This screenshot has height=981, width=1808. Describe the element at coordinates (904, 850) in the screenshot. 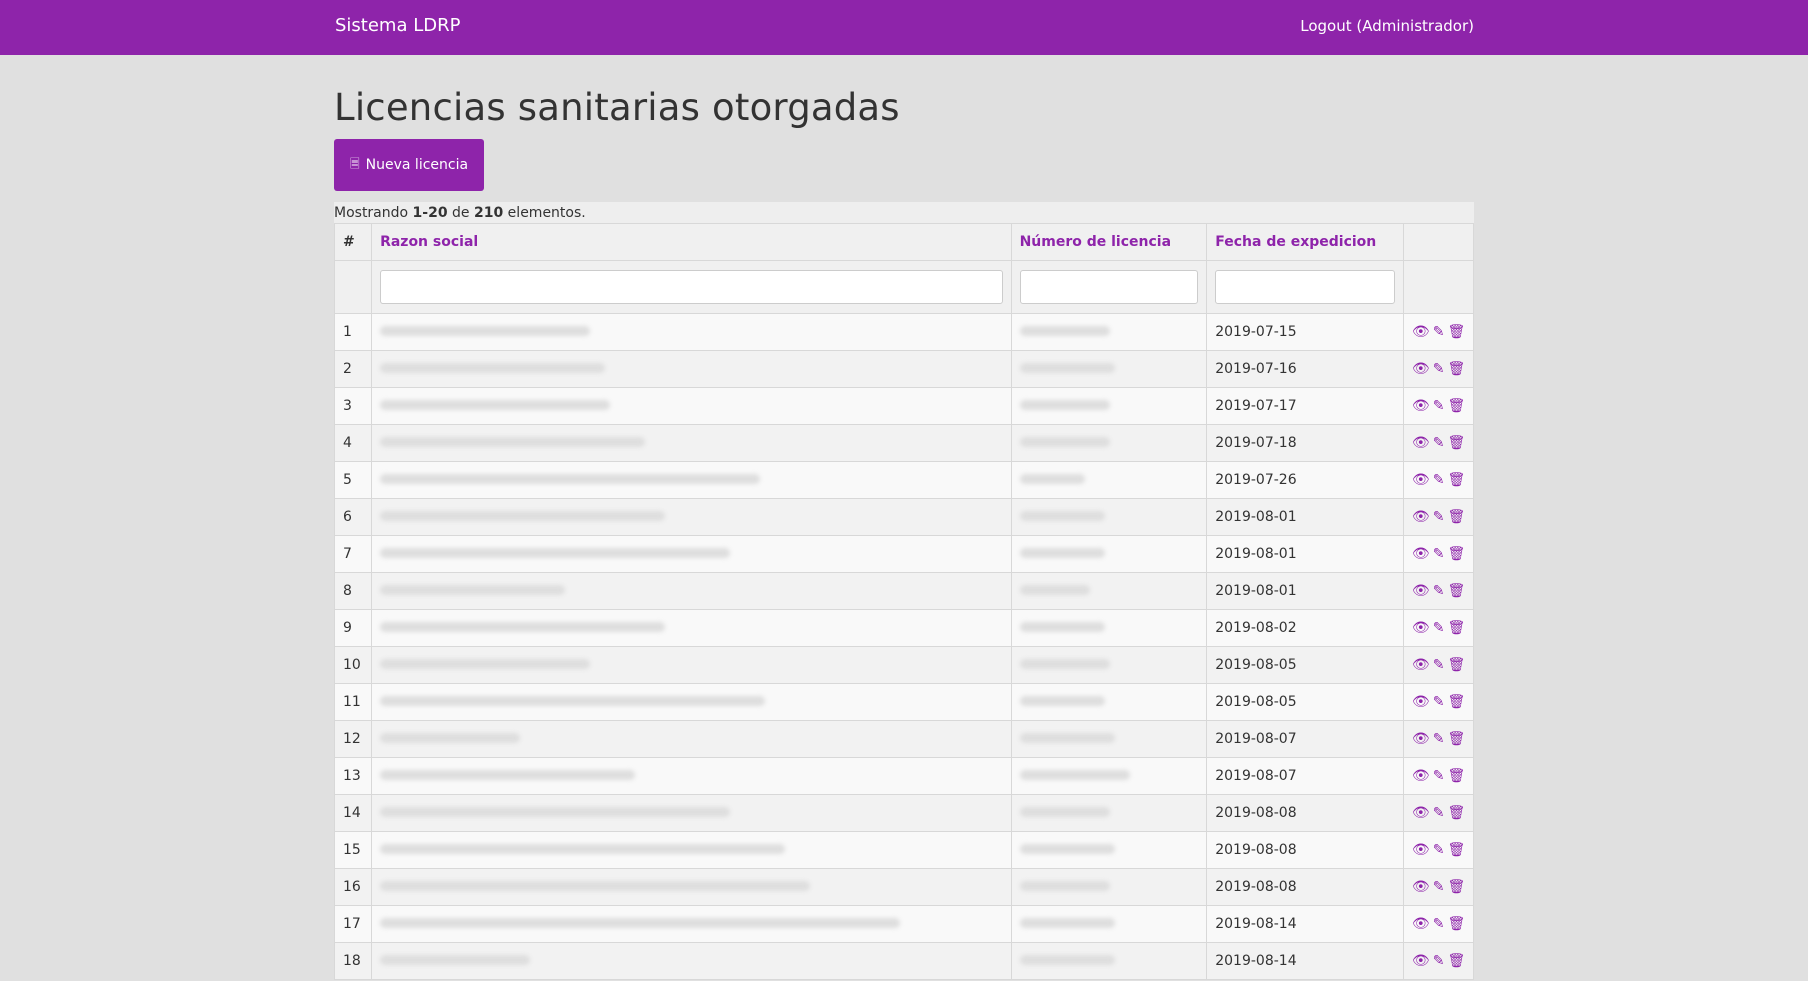

I see `table-row: 15 2019-08-08 👁 ✎ 🗑` at that location.